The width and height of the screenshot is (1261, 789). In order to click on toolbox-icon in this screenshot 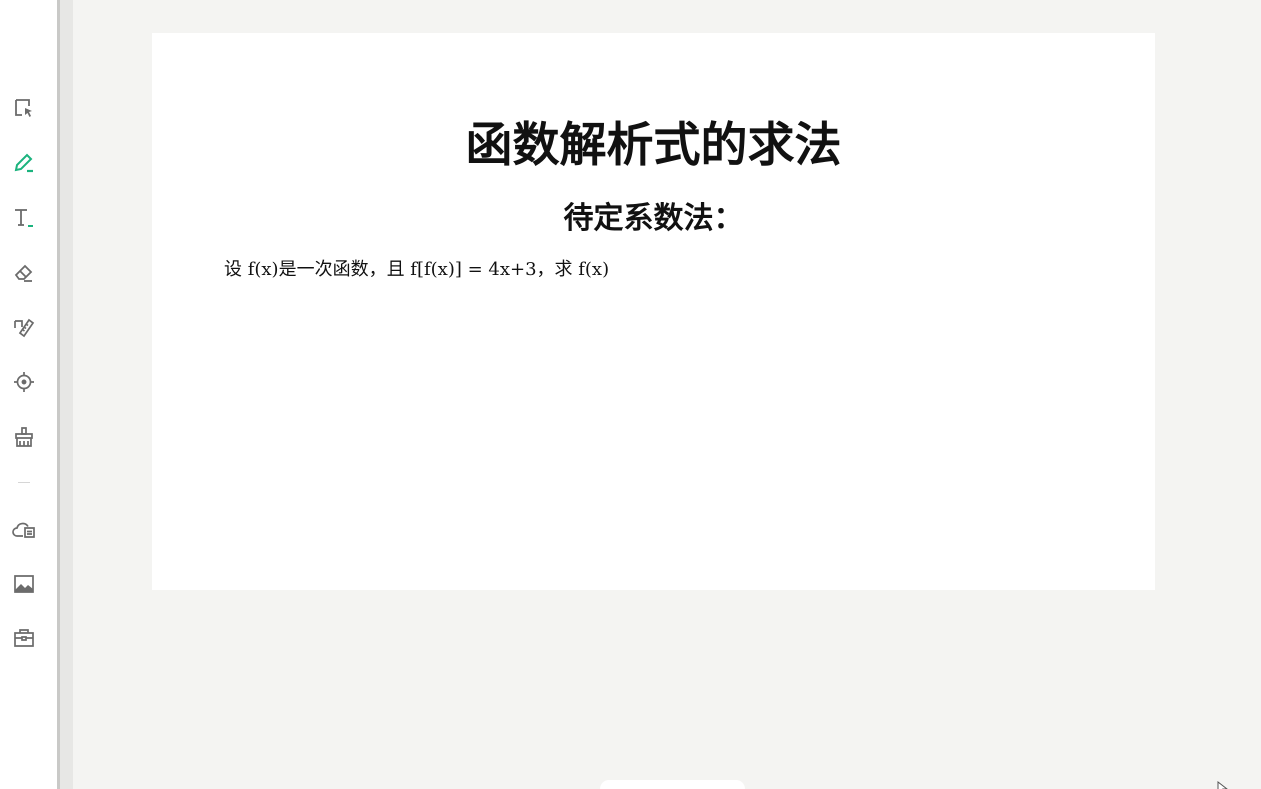, I will do `click(24, 638)`.